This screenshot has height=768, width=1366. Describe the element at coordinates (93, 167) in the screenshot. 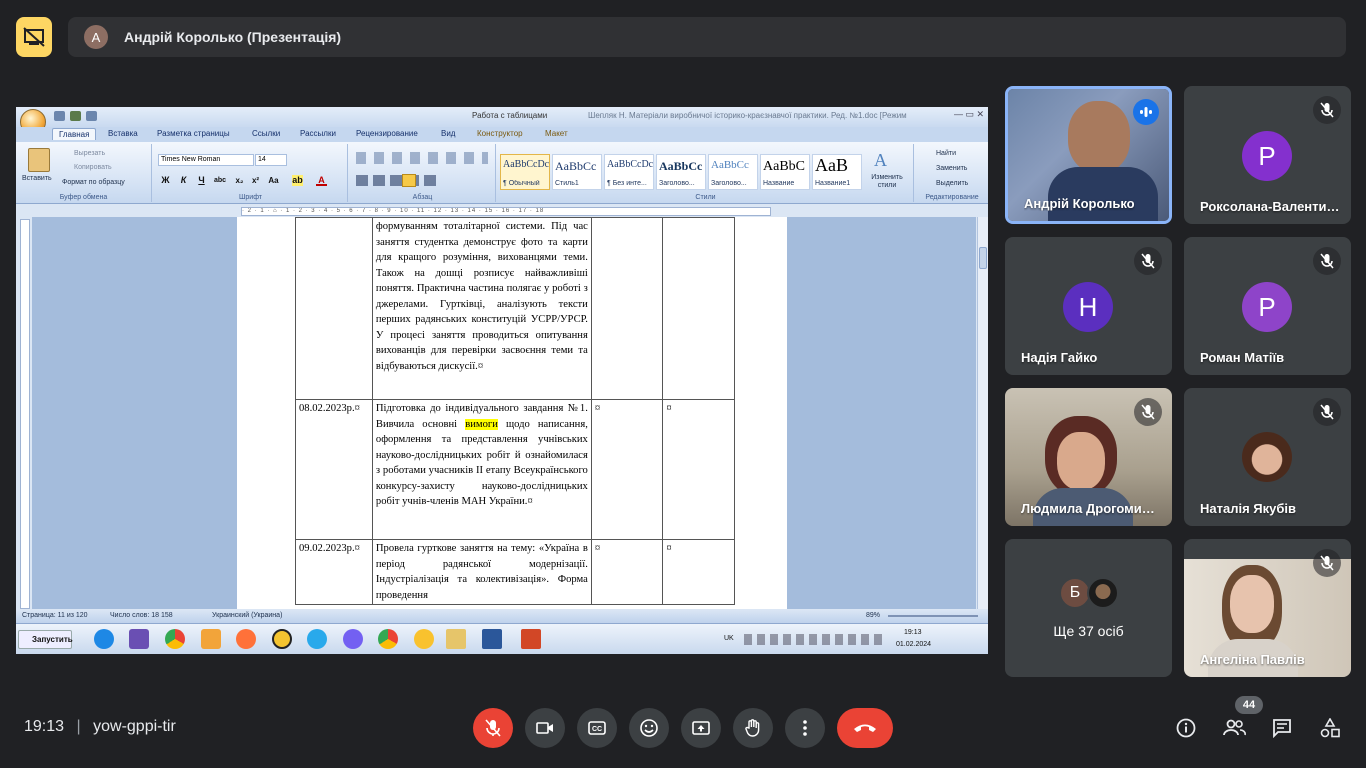

I see `copy-button: Копировать` at that location.